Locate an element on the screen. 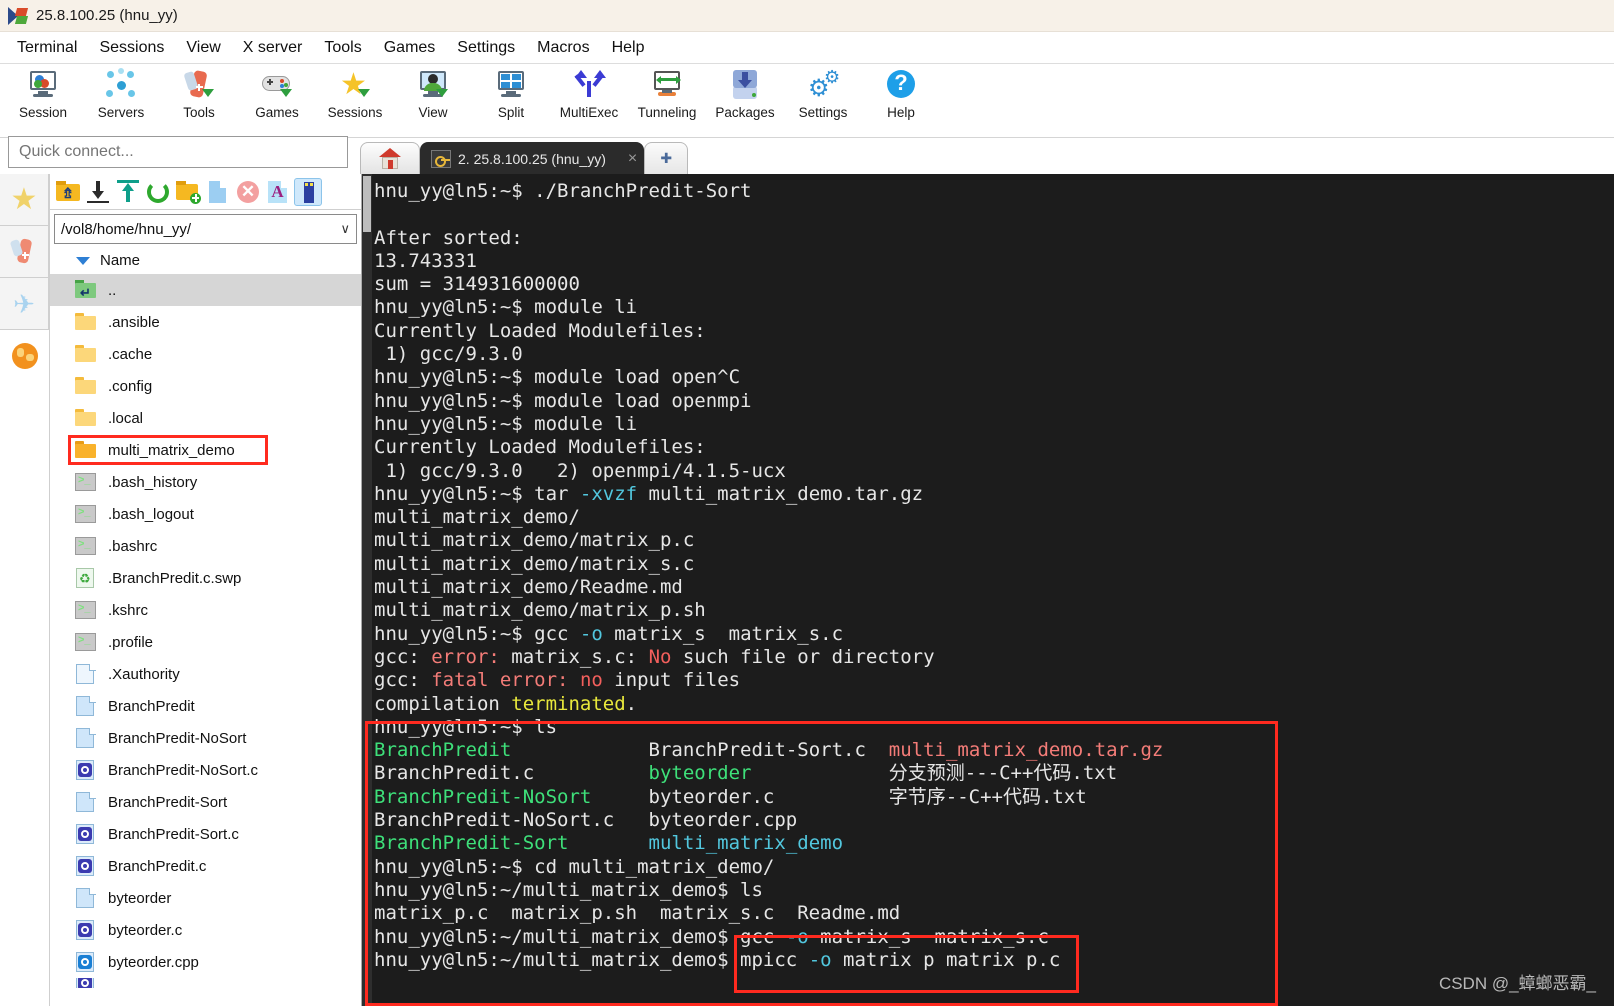 The image size is (1614, 1006). tab-home is located at coordinates (390, 158).